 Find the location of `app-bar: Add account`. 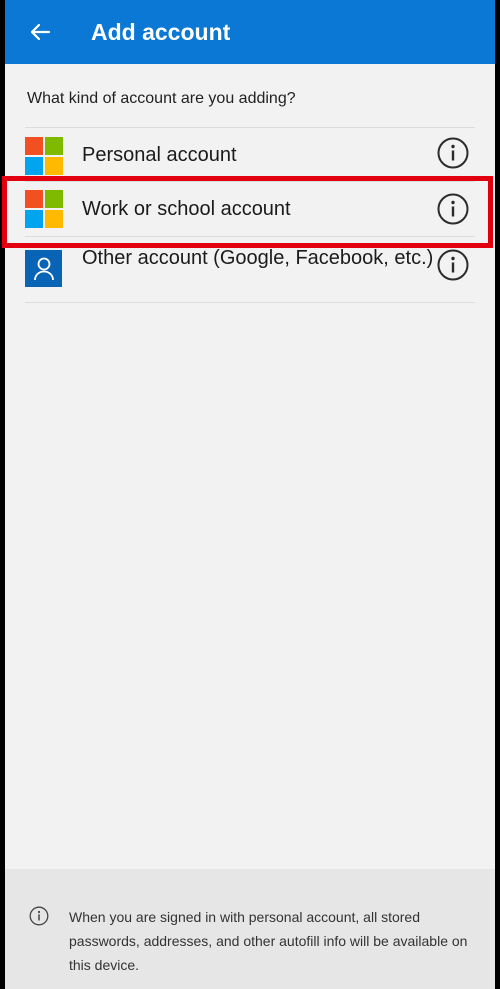

app-bar: Add account is located at coordinates (250, 32).